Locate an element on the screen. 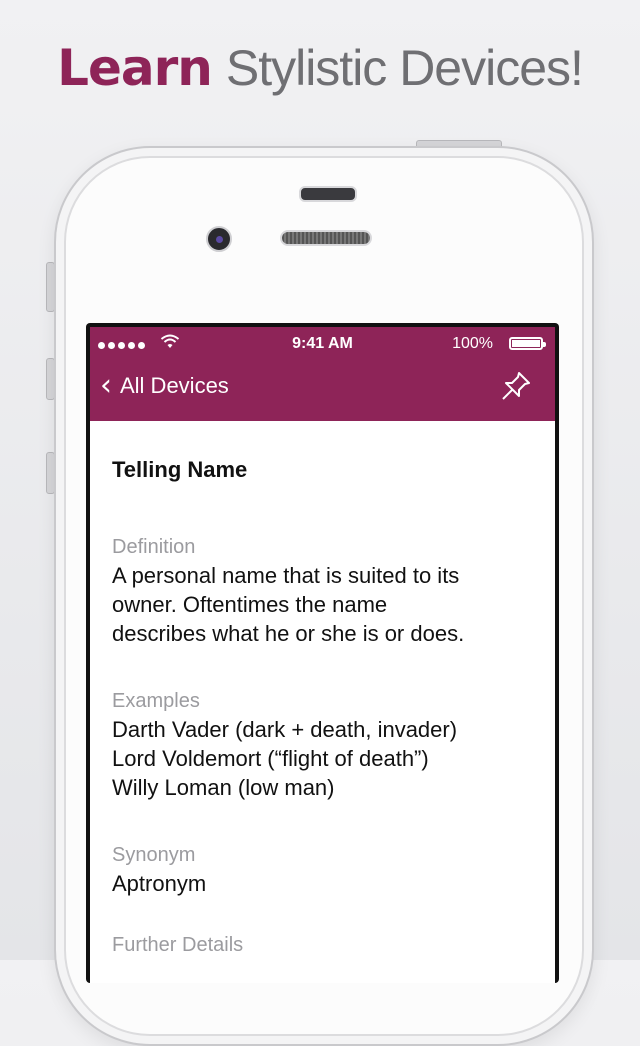 The image size is (640, 1046). definition-line: describes what he or she is or does. is located at coordinates (288, 633).